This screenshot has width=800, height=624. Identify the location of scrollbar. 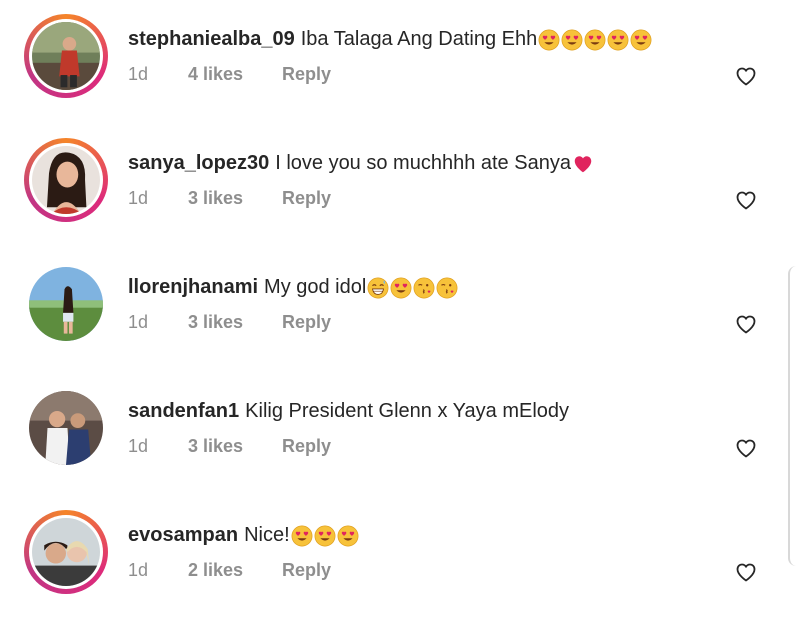
(794, 416).